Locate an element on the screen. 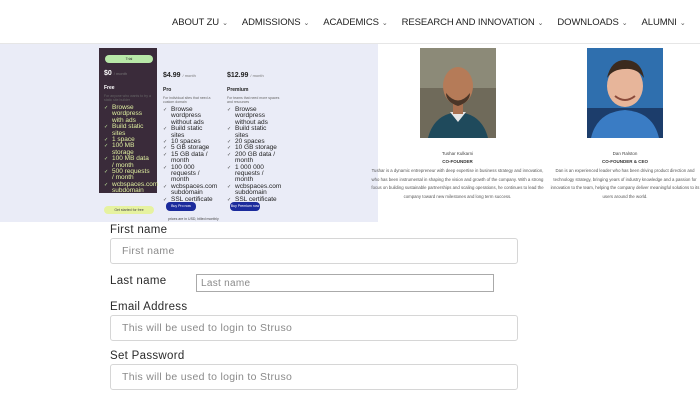 This screenshot has height=400, width=700. feature-item: ✓ 15 GB data / month is located at coordinates (190, 157).